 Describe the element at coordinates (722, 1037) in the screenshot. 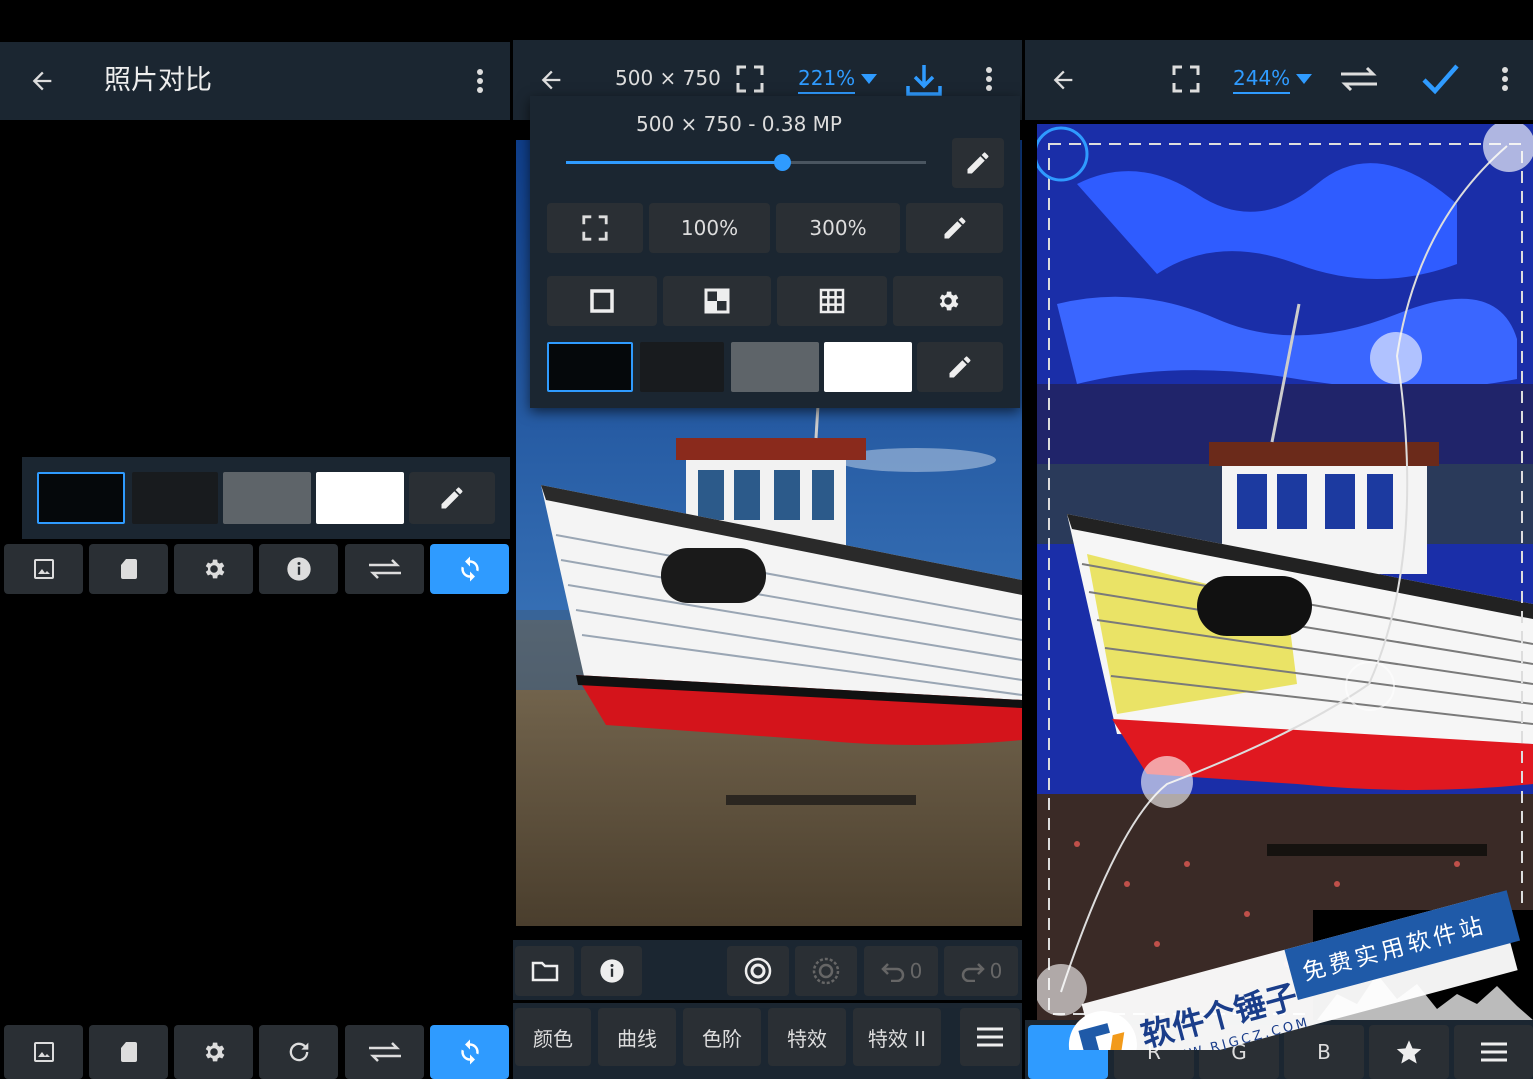

I see `tab-levels: 色阶` at that location.